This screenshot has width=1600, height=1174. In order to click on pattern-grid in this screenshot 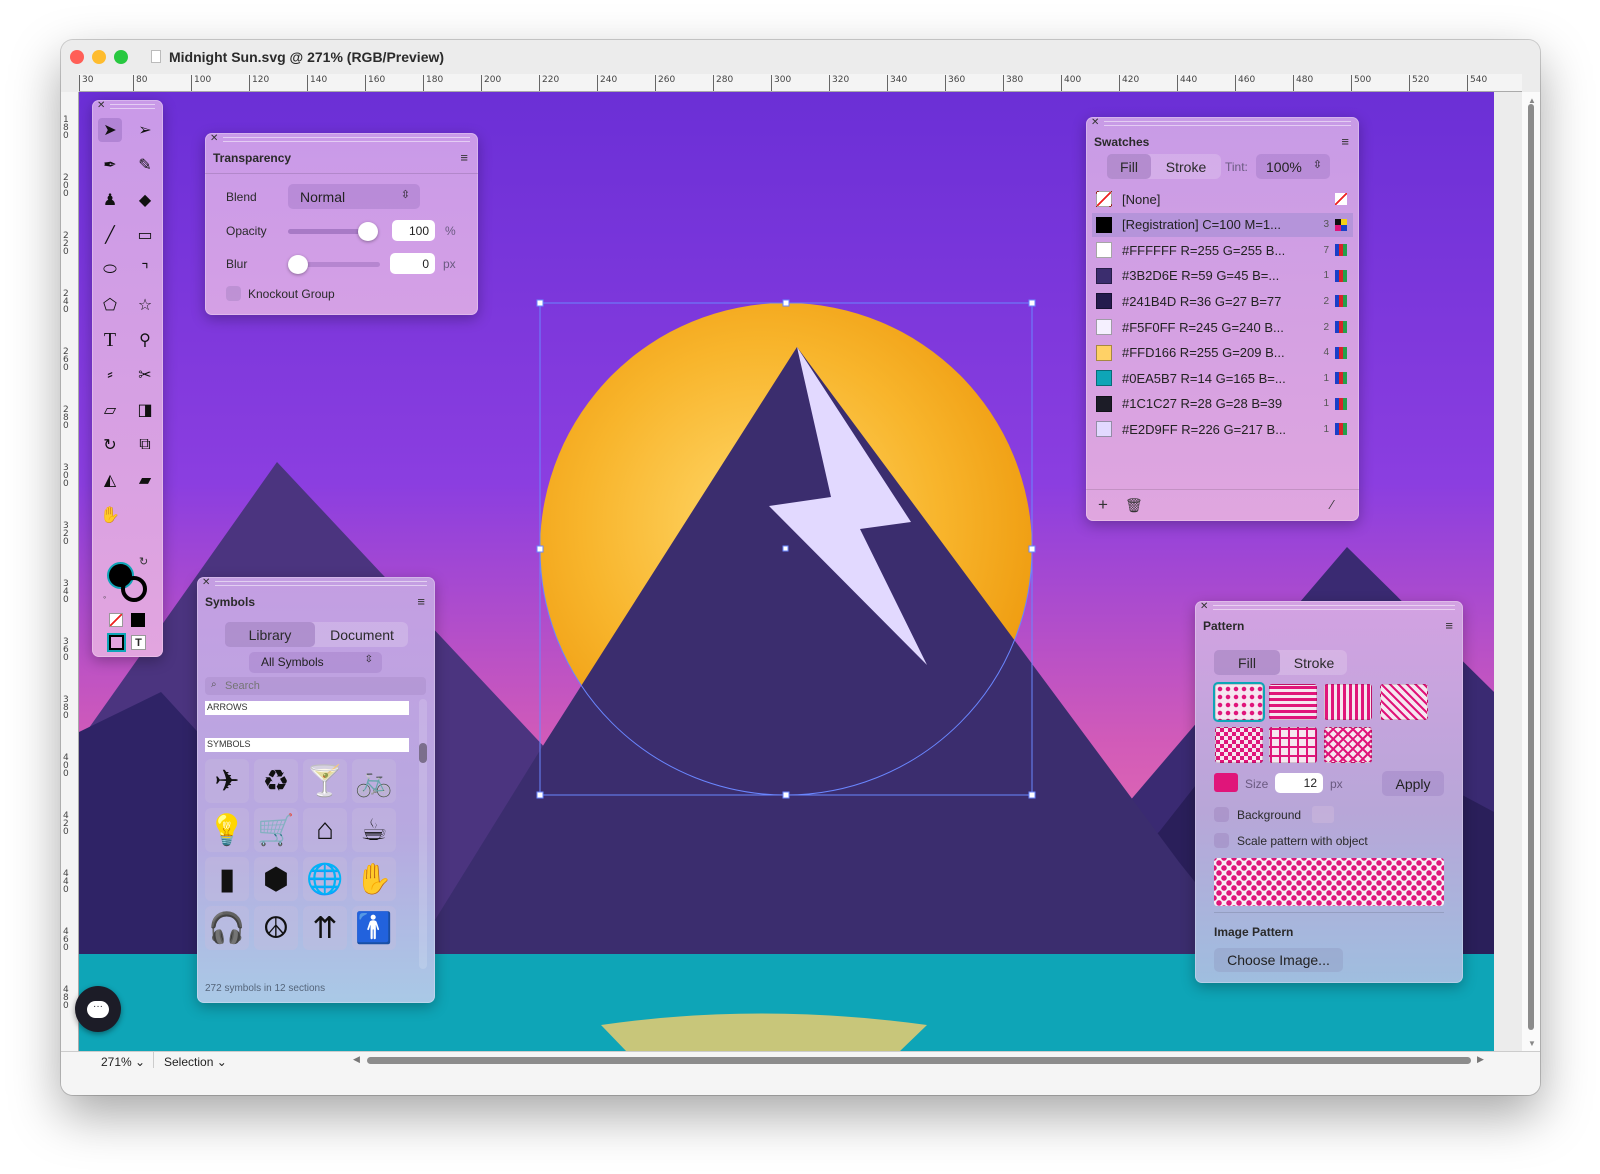, I will do `click(1293, 745)`.